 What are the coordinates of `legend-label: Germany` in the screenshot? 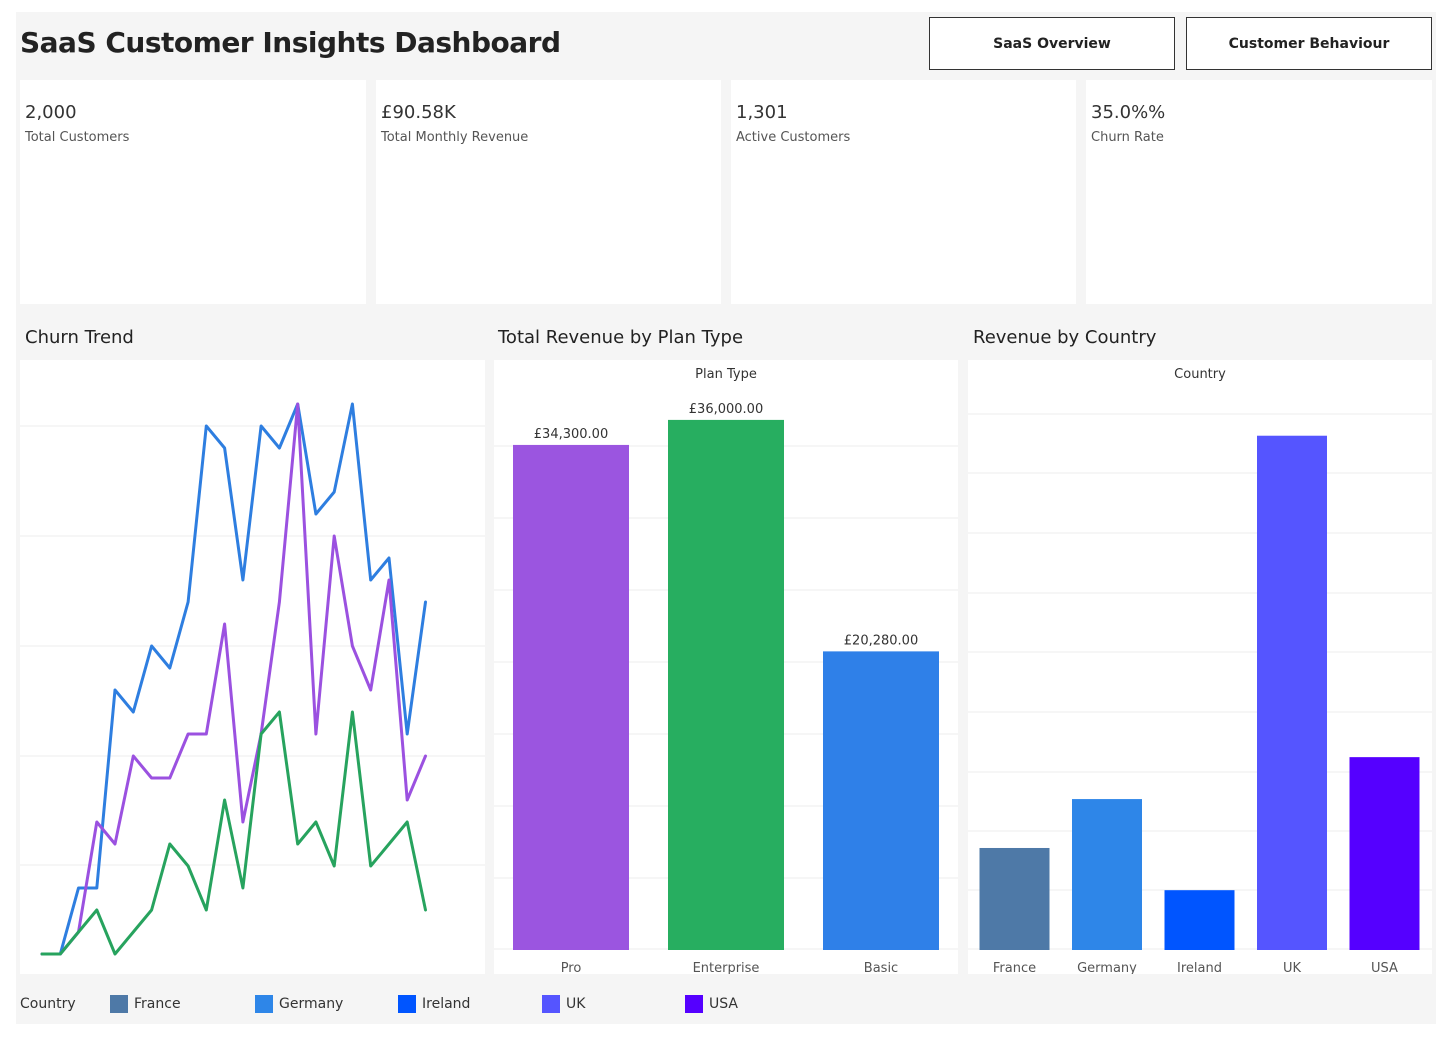 It's located at (311, 1004).